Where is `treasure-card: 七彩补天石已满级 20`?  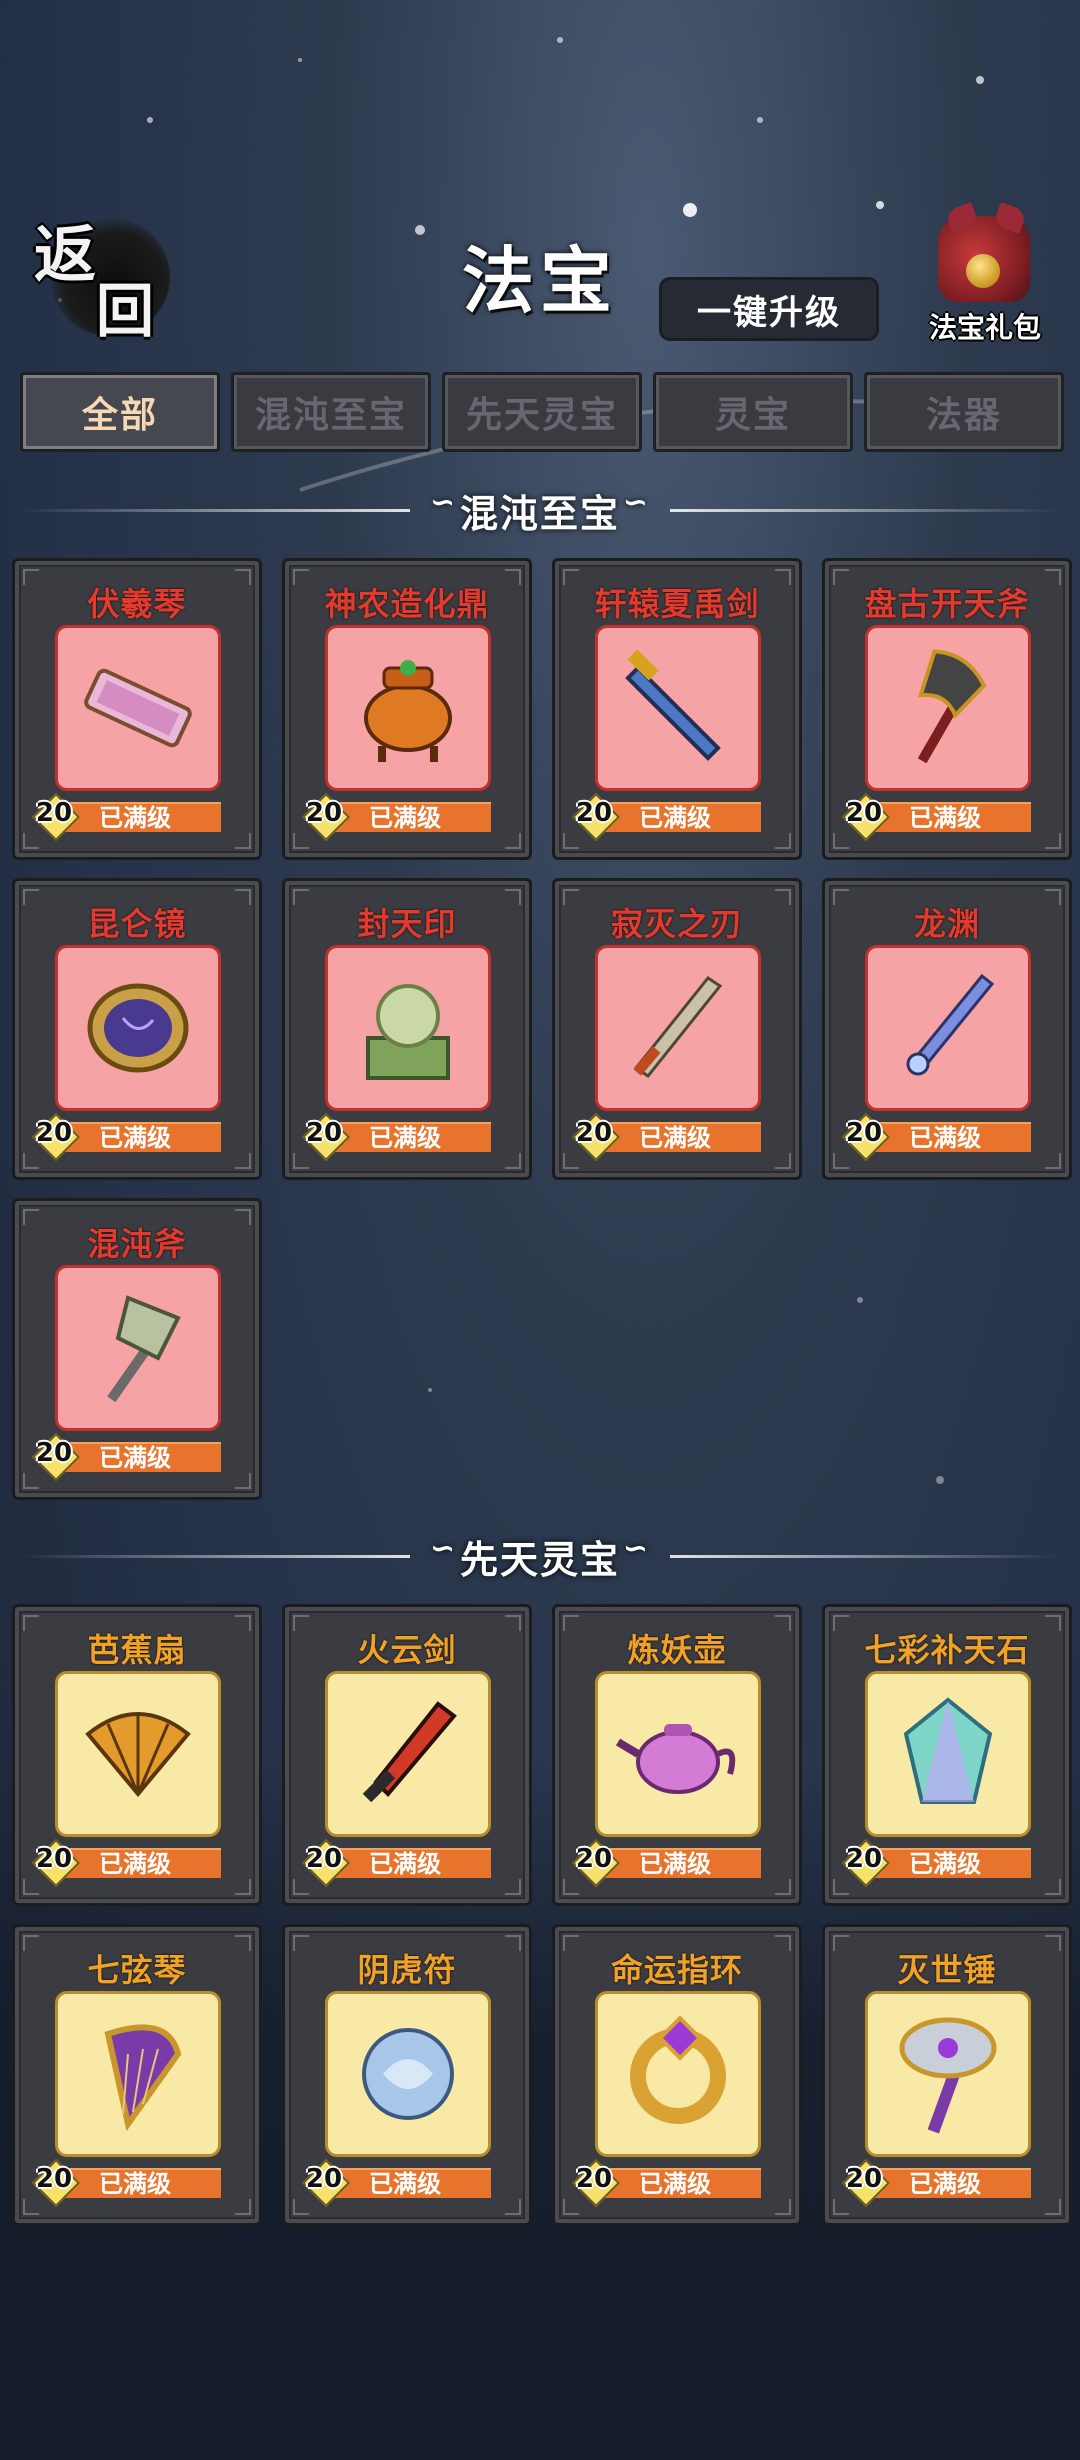
treasure-card: 七彩补天石已满级 20 is located at coordinates (947, 1755).